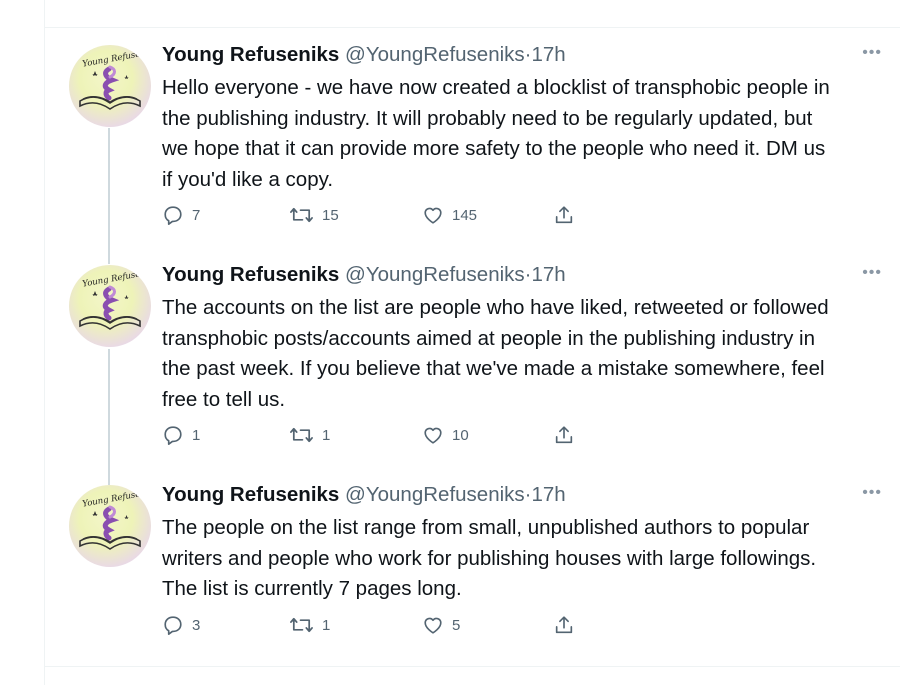 The width and height of the screenshot is (900, 685). Describe the element at coordinates (314, 215) in the screenshot. I see `retweet-button: 15` at that location.